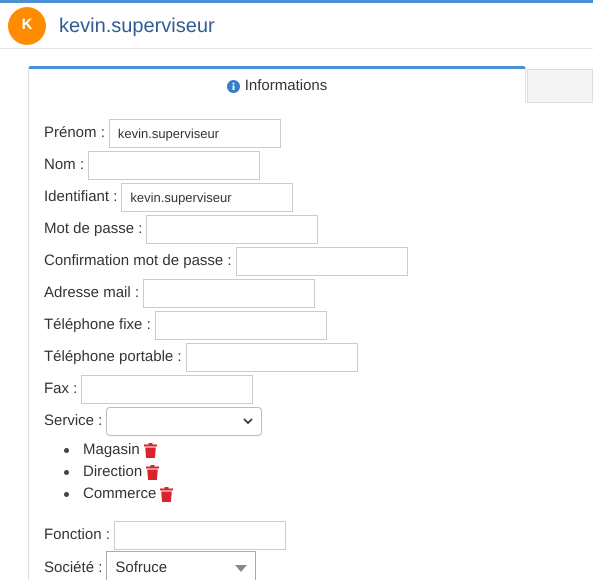 The height and width of the screenshot is (580, 593). I want to click on tab, so click(560, 86).